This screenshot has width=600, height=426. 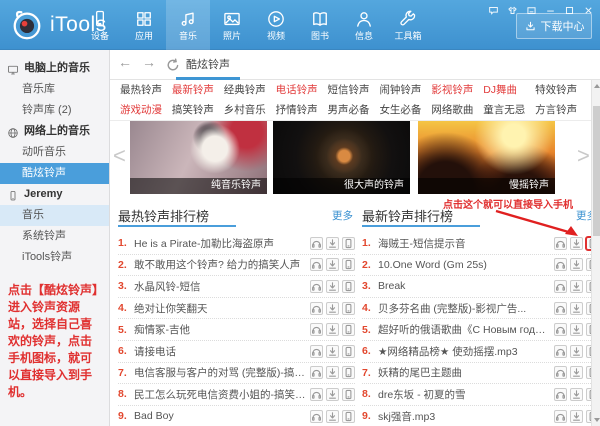 I want to click on sidebar-item: 音乐库, so click(x=54, y=89).